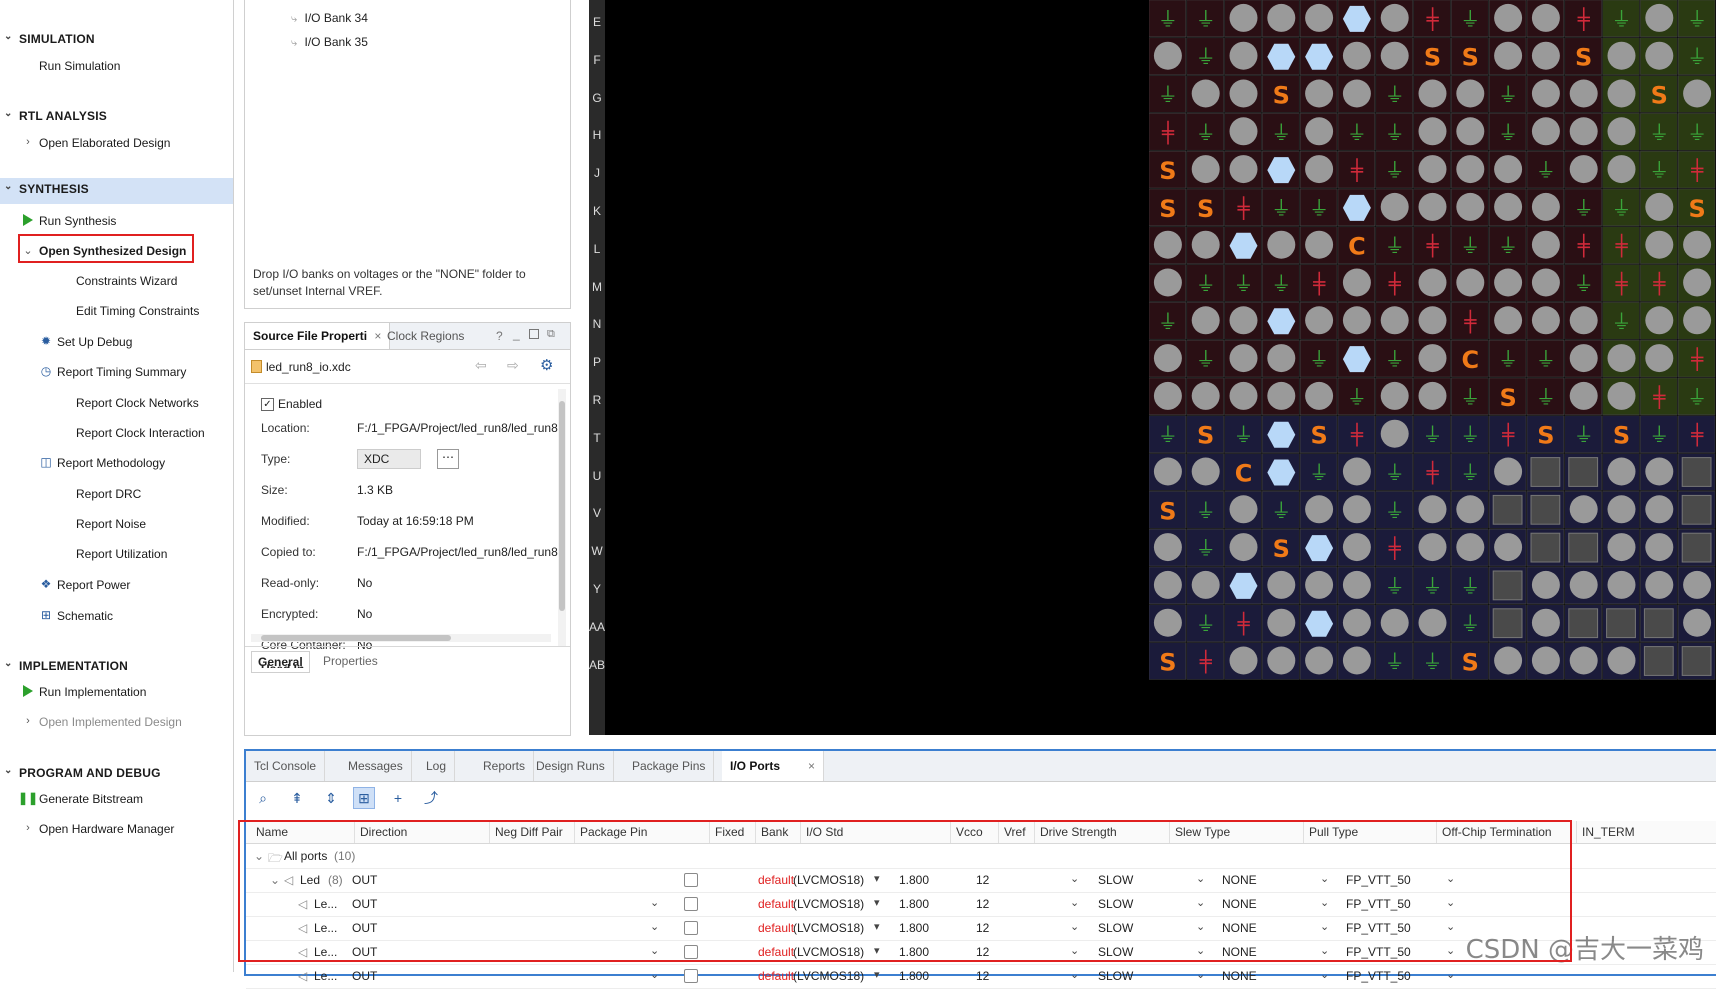  Describe the element at coordinates (286, 766) in the screenshot. I see `tab-tcl-console: Tcl Console` at that location.